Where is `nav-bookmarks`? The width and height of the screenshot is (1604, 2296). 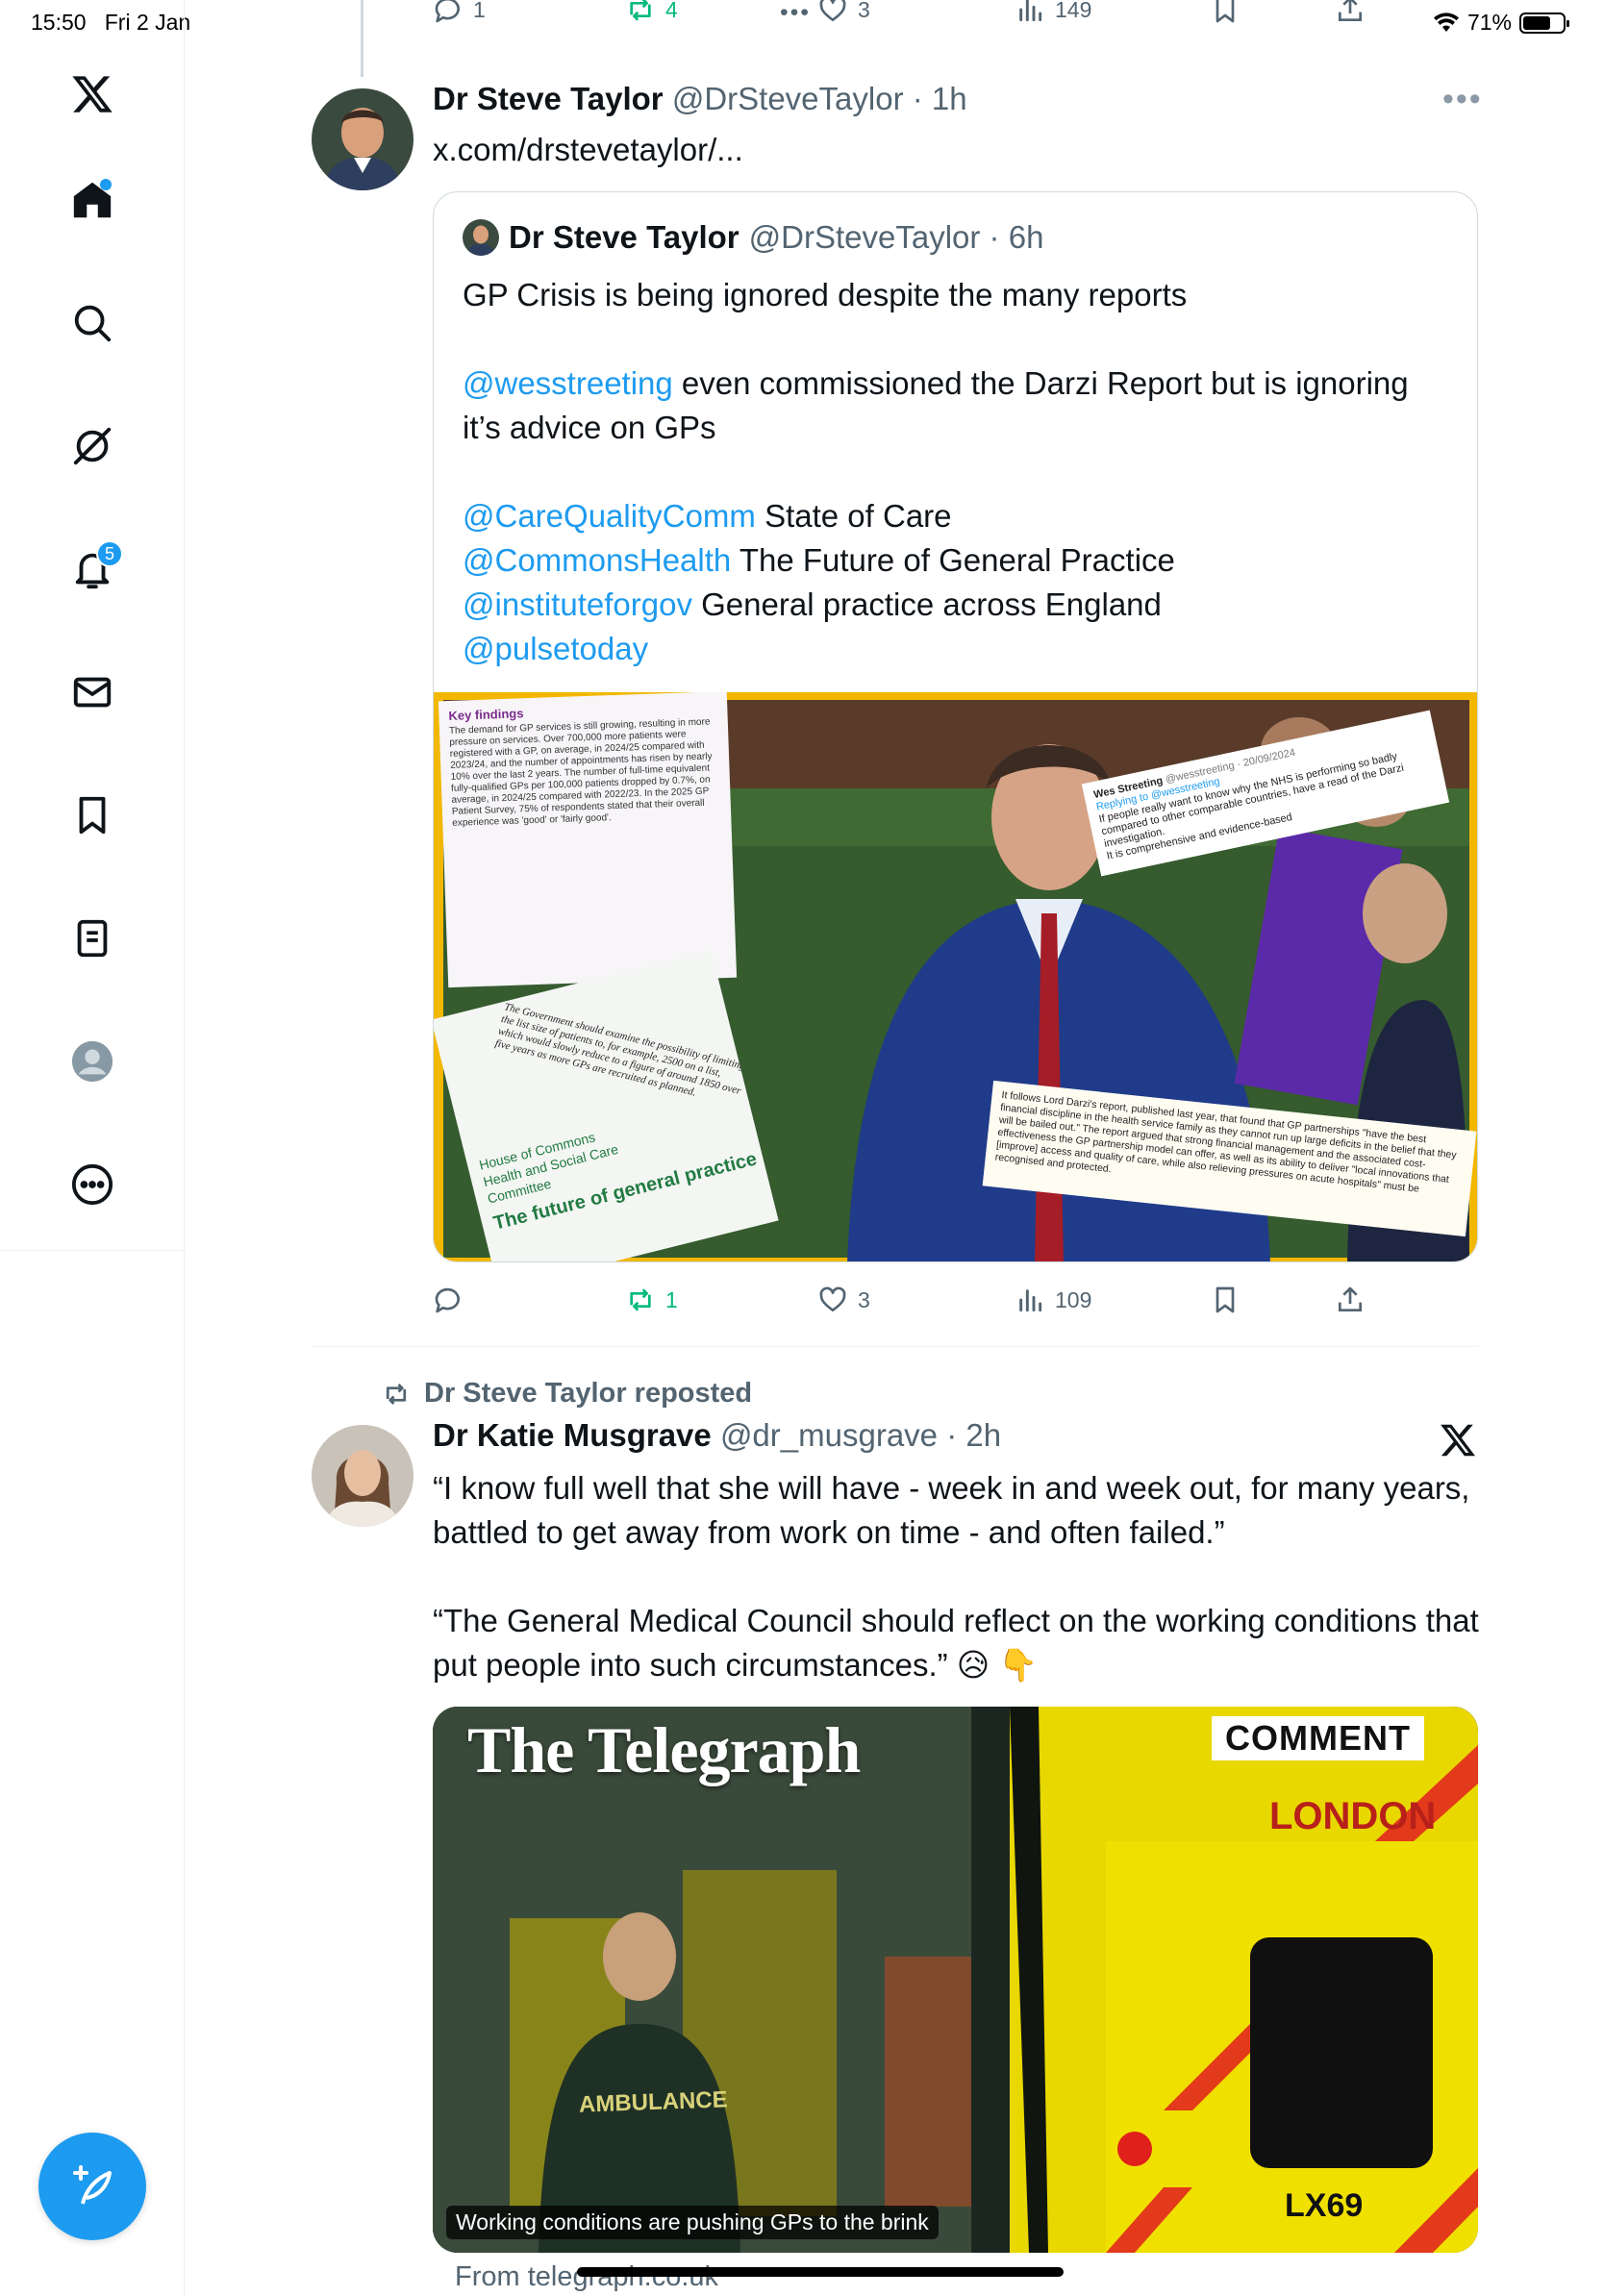
nav-bookmarks is located at coordinates (92, 815).